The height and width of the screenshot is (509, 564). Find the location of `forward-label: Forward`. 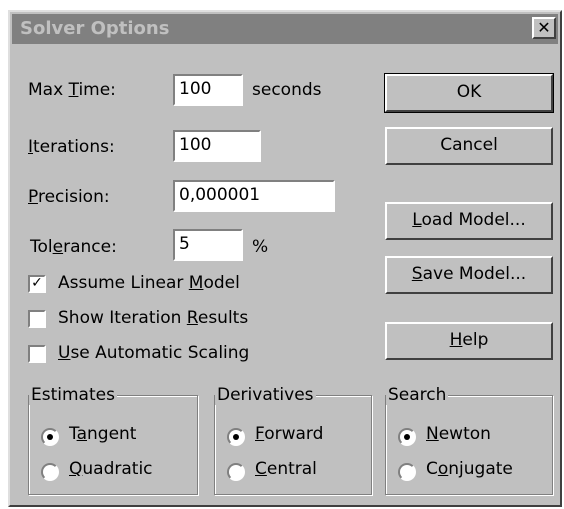

forward-label: Forward is located at coordinates (289, 434).